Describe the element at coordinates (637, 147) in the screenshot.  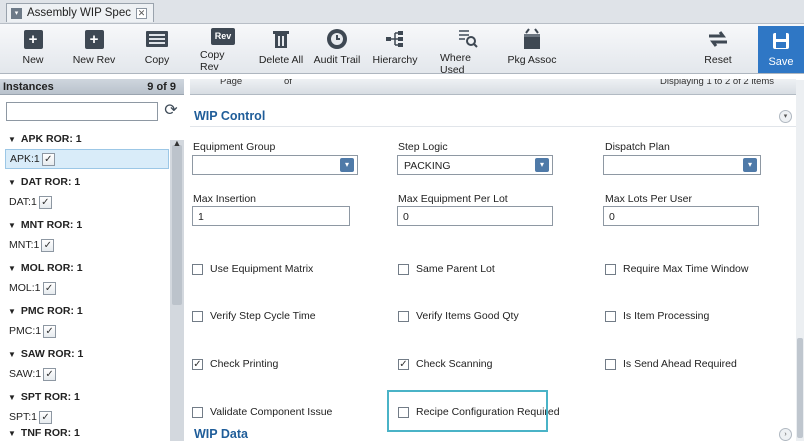
I see `dispatch-plan-label: Dispatch Plan` at that location.